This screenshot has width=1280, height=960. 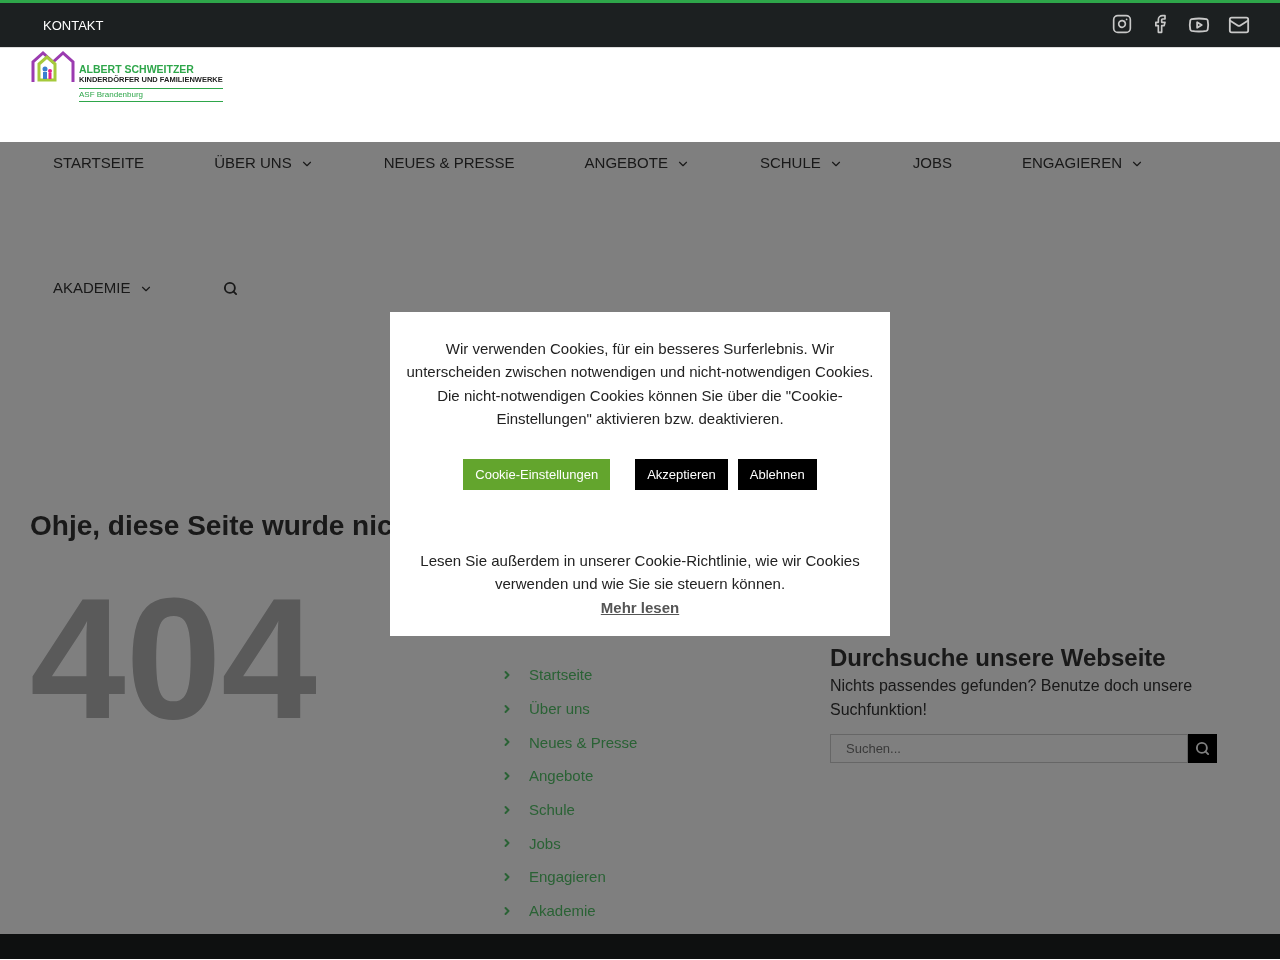 I want to click on nav-item: ENGAGIEREN, so click(x=1082, y=204).